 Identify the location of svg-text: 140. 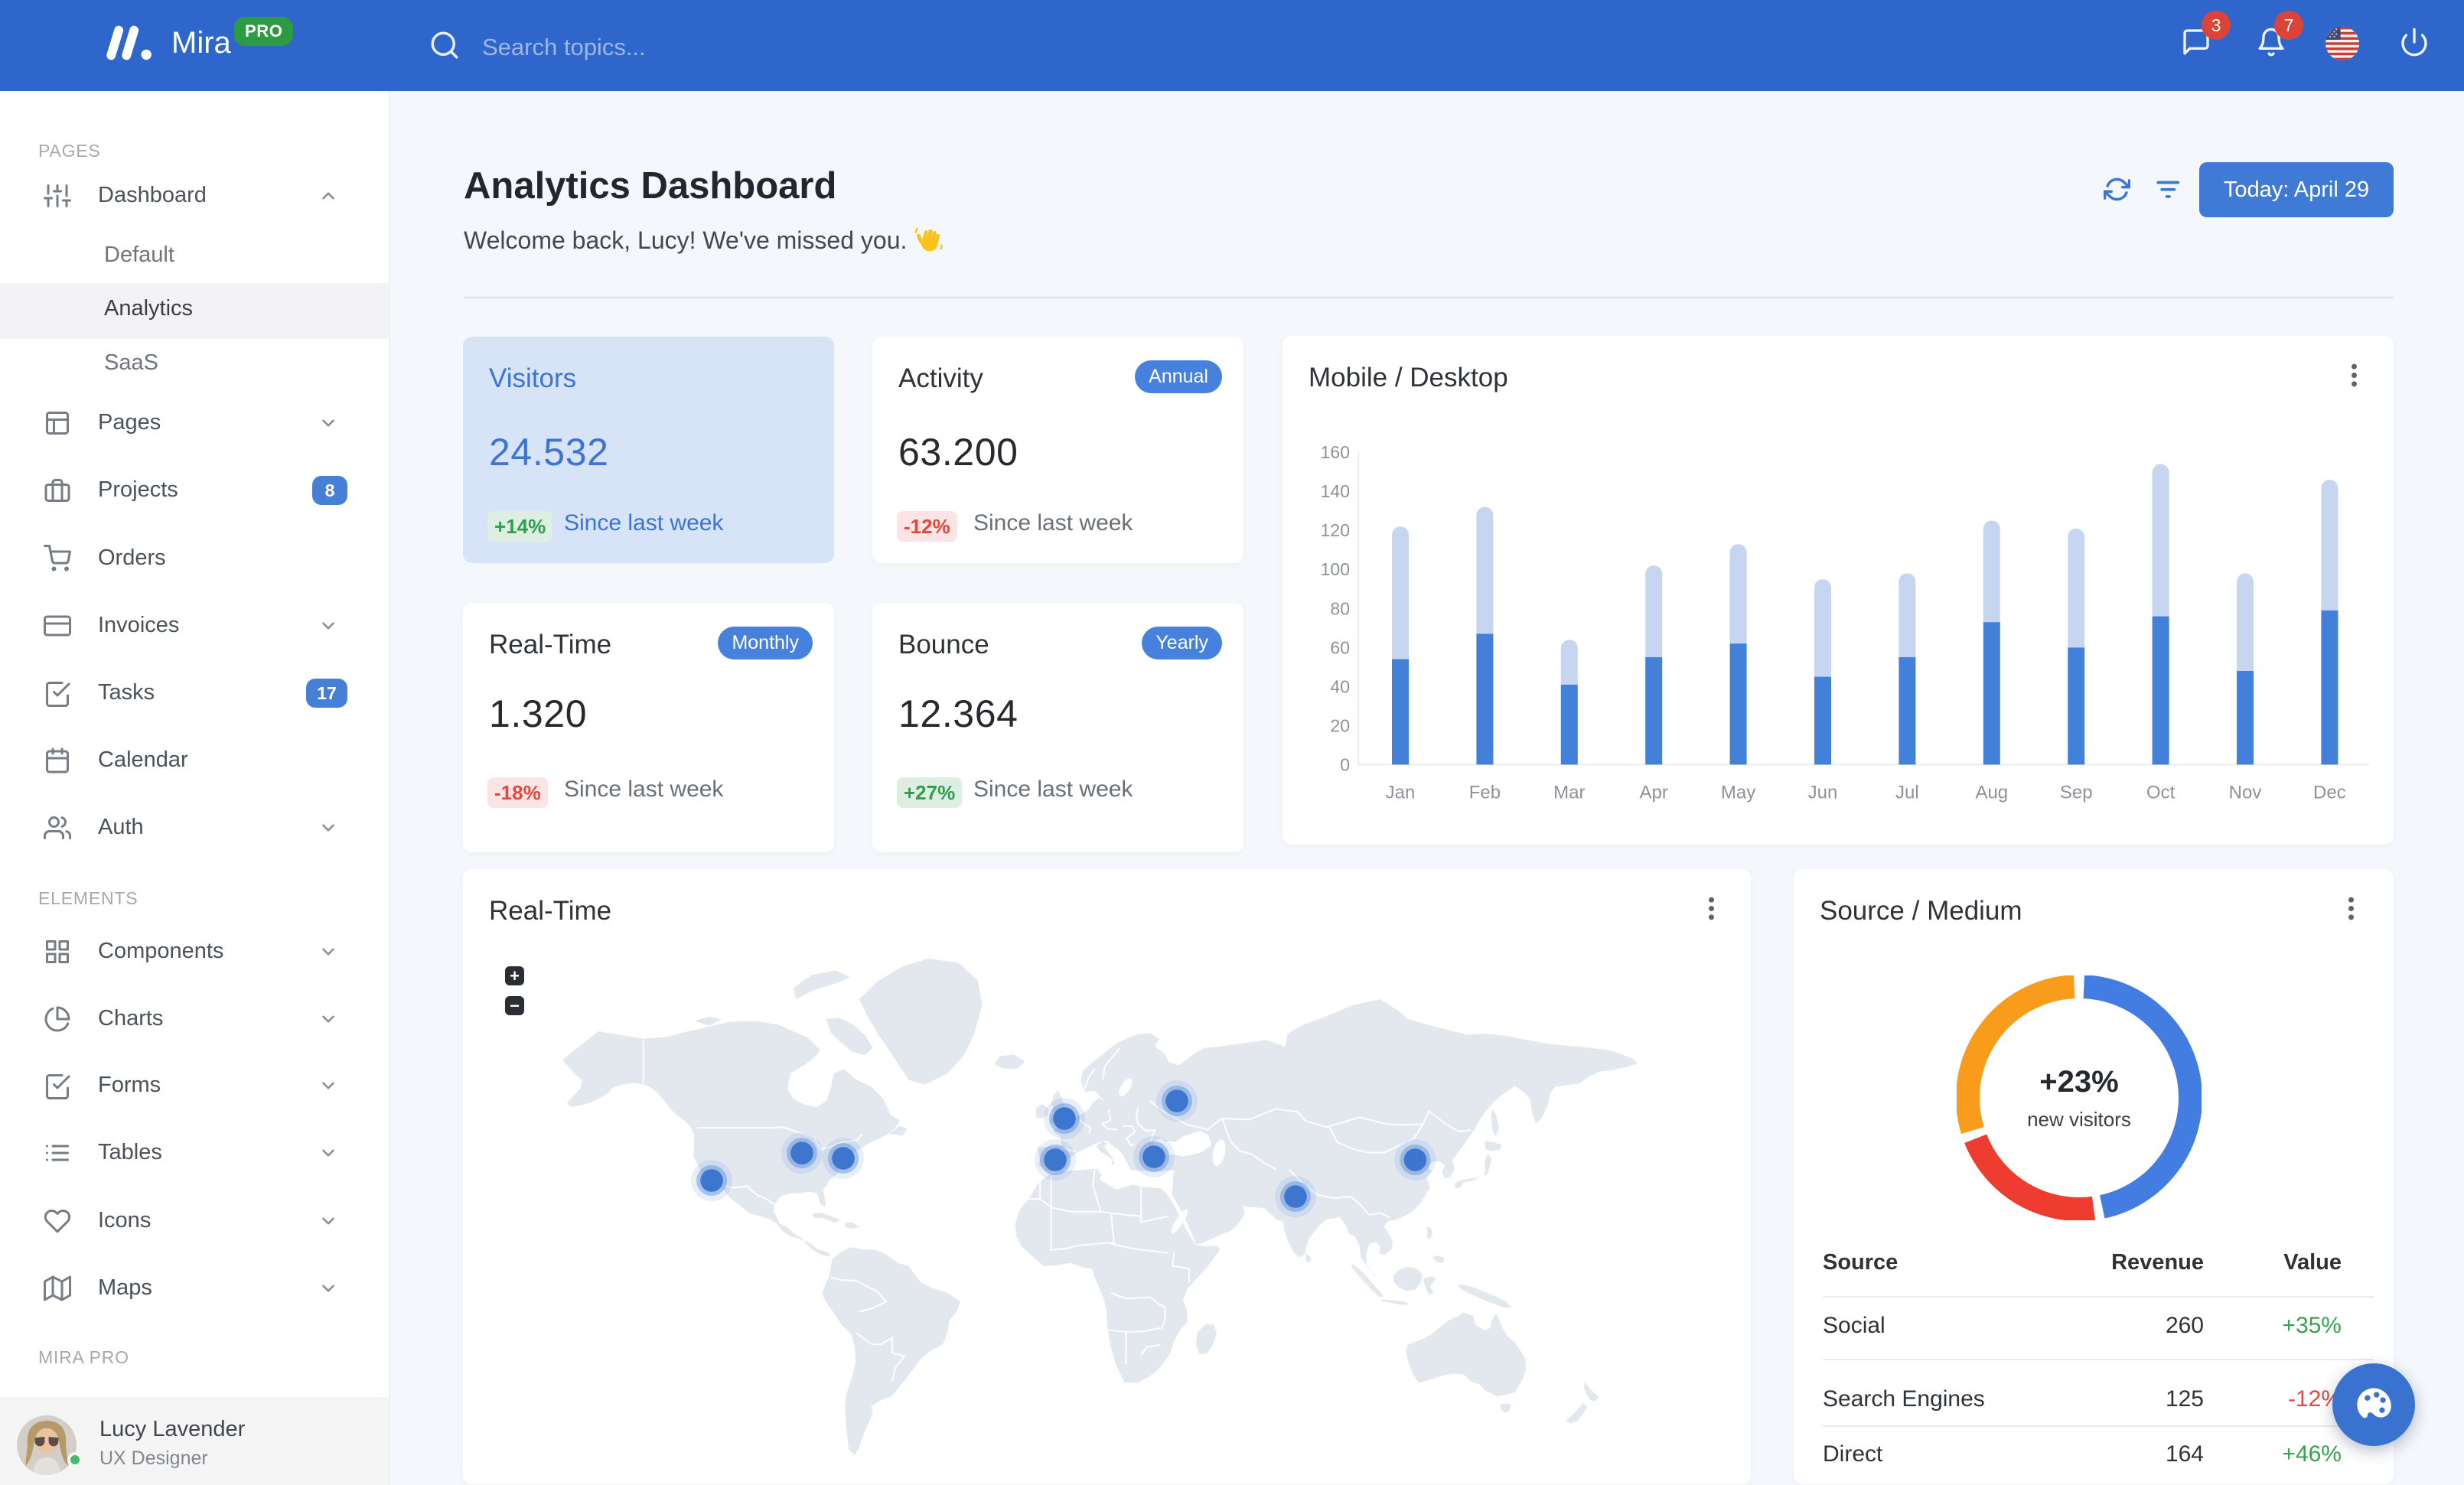
(1336, 491).